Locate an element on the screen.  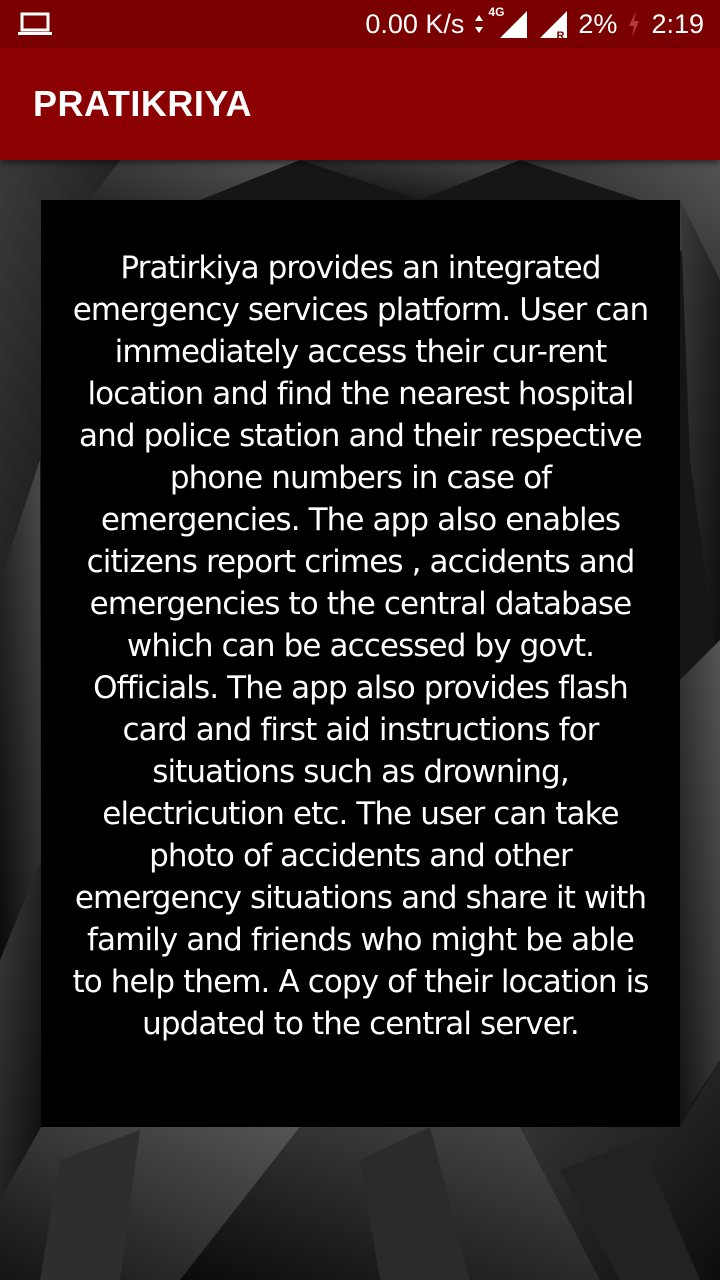
app-title: PRATIKRIYA is located at coordinates (143, 103).